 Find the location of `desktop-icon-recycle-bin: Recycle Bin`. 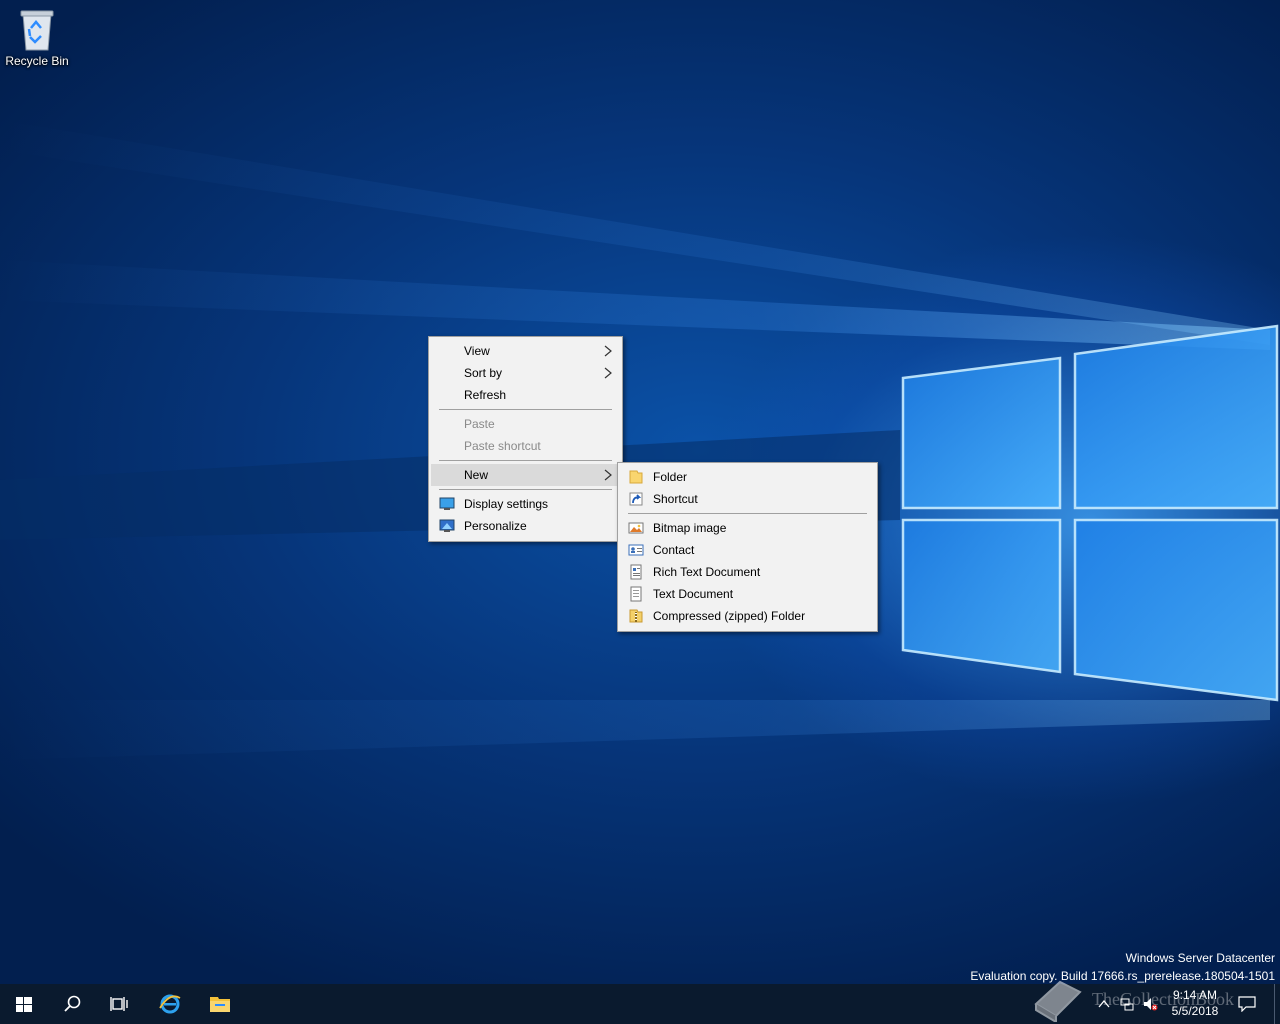

desktop-icon-recycle-bin: Recycle Bin is located at coordinates (37, 41).